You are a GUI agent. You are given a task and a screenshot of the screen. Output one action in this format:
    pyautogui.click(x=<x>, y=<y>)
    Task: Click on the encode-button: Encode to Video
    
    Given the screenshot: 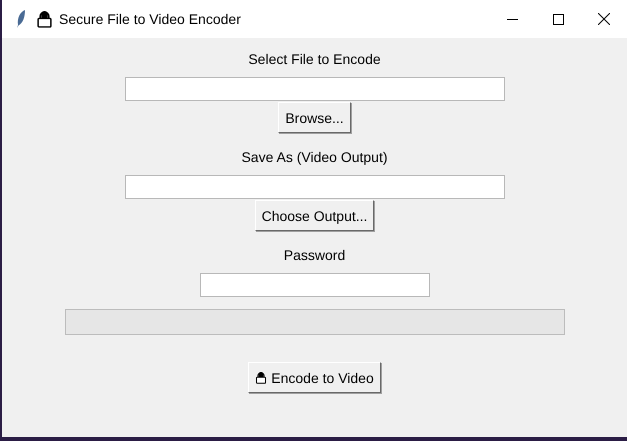 What is the action you would take?
    pyautogui.click(x=314, y=377)
    